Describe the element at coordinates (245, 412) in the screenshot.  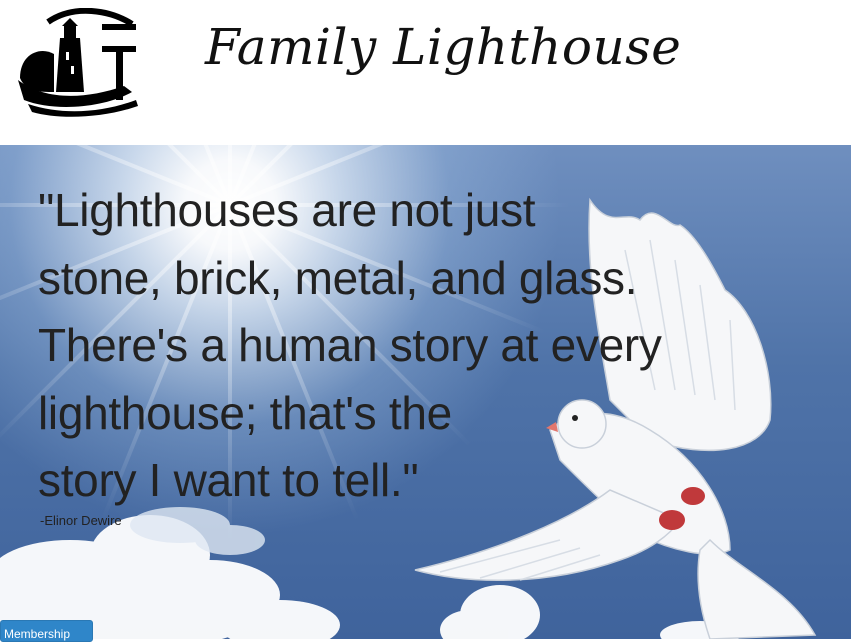
I see `quote-line: lighthouse; that's the` at that location.